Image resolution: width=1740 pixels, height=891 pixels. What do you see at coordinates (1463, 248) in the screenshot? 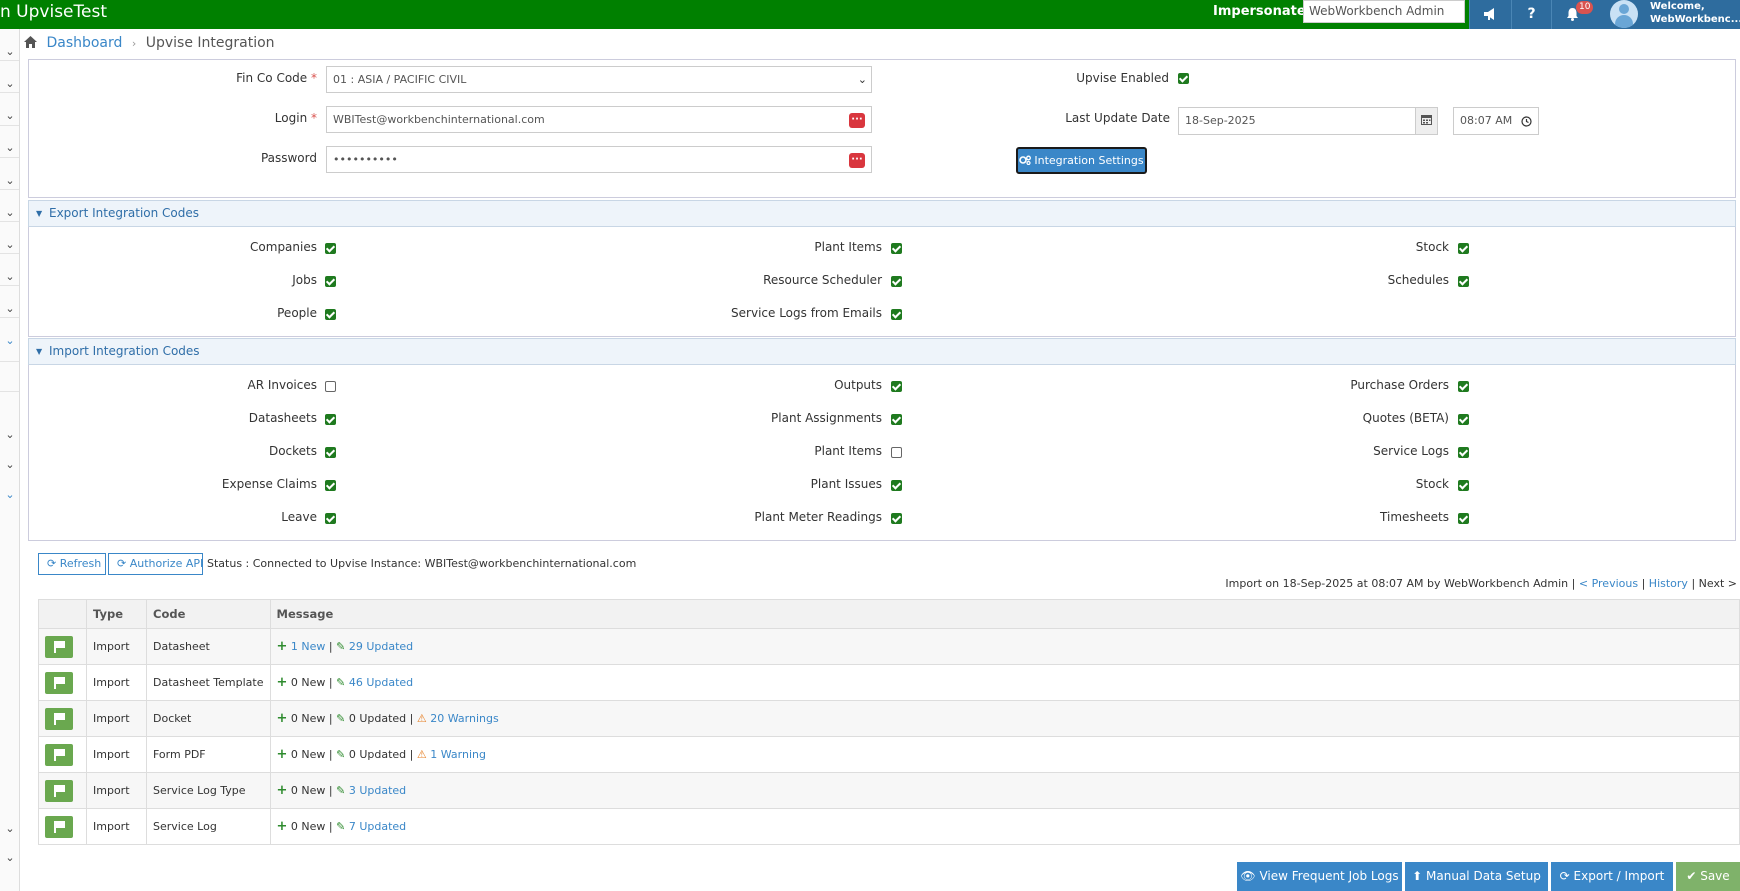
I see `export-stock-checkbox` at bounding box center [1463, 248].